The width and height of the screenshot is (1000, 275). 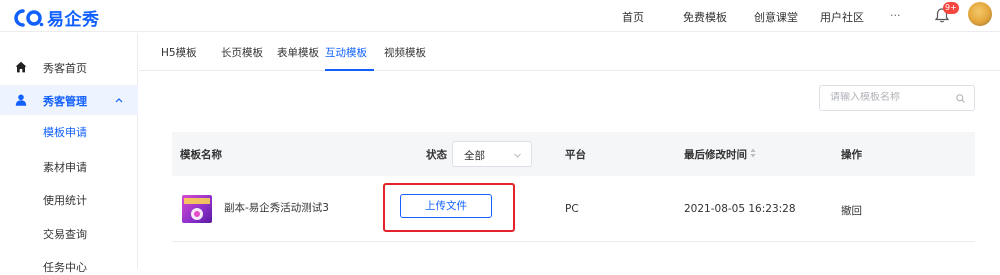 What do you see at coordinates (842, 17) in the screenshot?
I see `nav-community: 用户社区` at bounding box center [842, 17].